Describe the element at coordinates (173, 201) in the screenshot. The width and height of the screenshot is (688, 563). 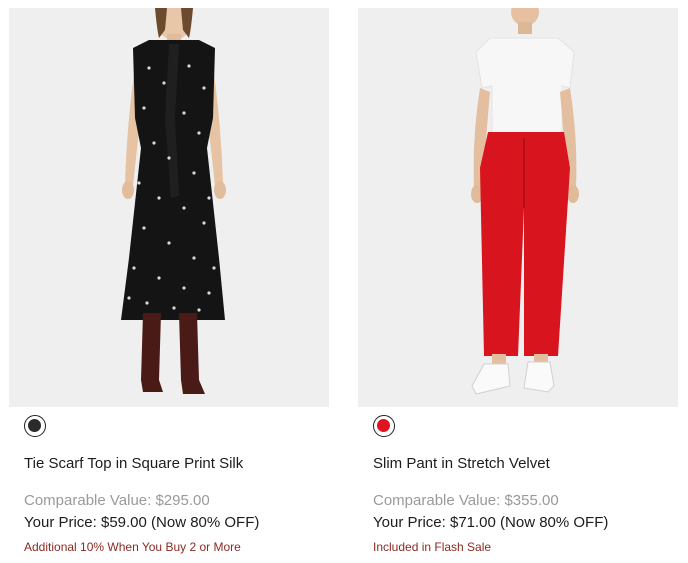
I see `model-black-polka-dot-dress-photo` at that location.